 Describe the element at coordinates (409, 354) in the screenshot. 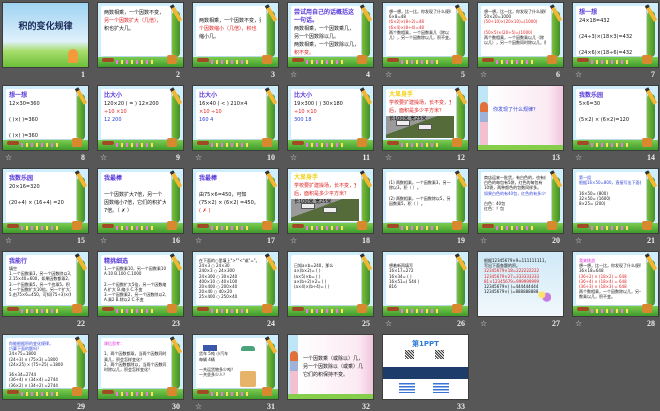

I see `qr-code-icon` at that location.